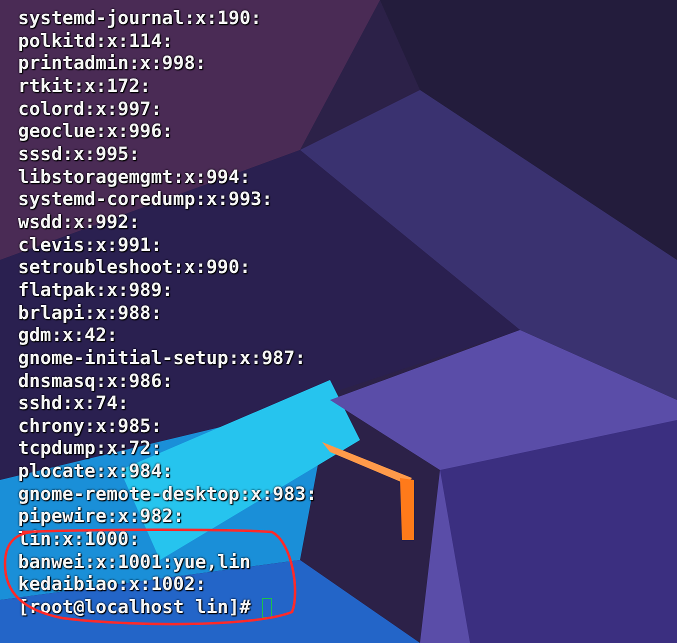  What do you see at coordinates (79, 155) in the screenshot?
I see `terminal-line: sssd:x:995:` at bounding box center [79, 155].